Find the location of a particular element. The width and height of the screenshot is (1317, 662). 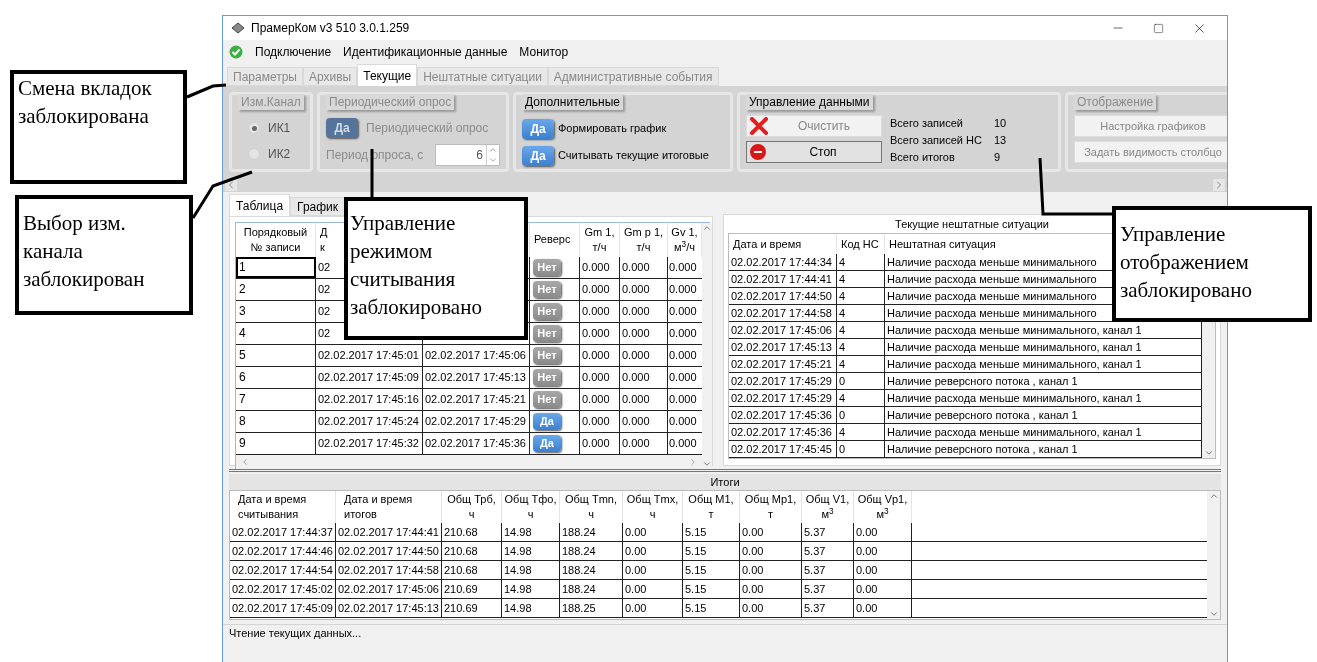

cross-icon is located at coordinates (759, 126).